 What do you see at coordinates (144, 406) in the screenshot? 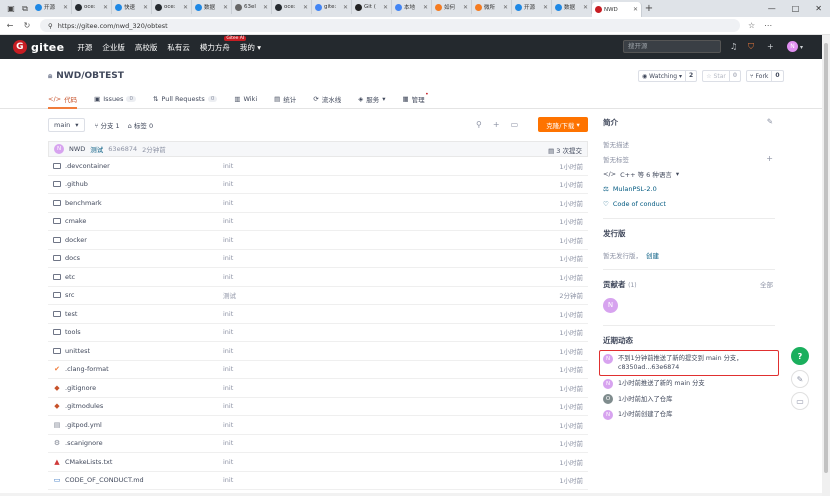
I see `file-name: .gitmodules` at bounding box center [144, 406].